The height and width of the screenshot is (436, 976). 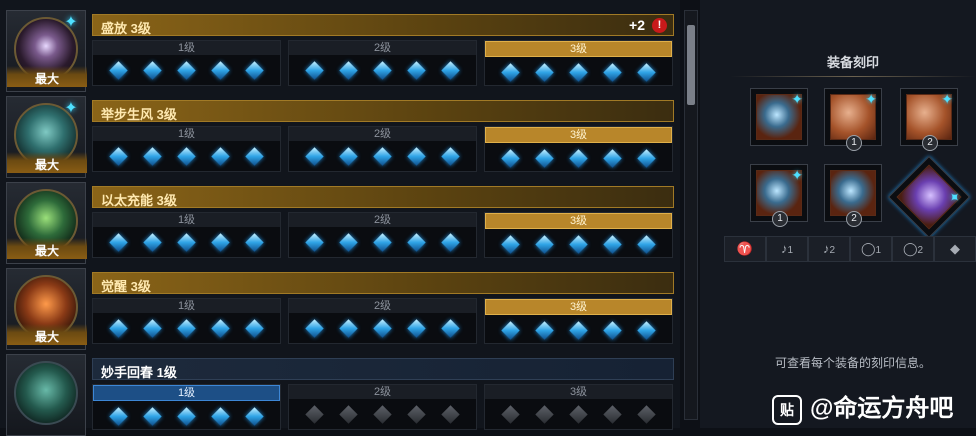 I want to click on slot-crystal: ✦, so click(x=929, y=197).